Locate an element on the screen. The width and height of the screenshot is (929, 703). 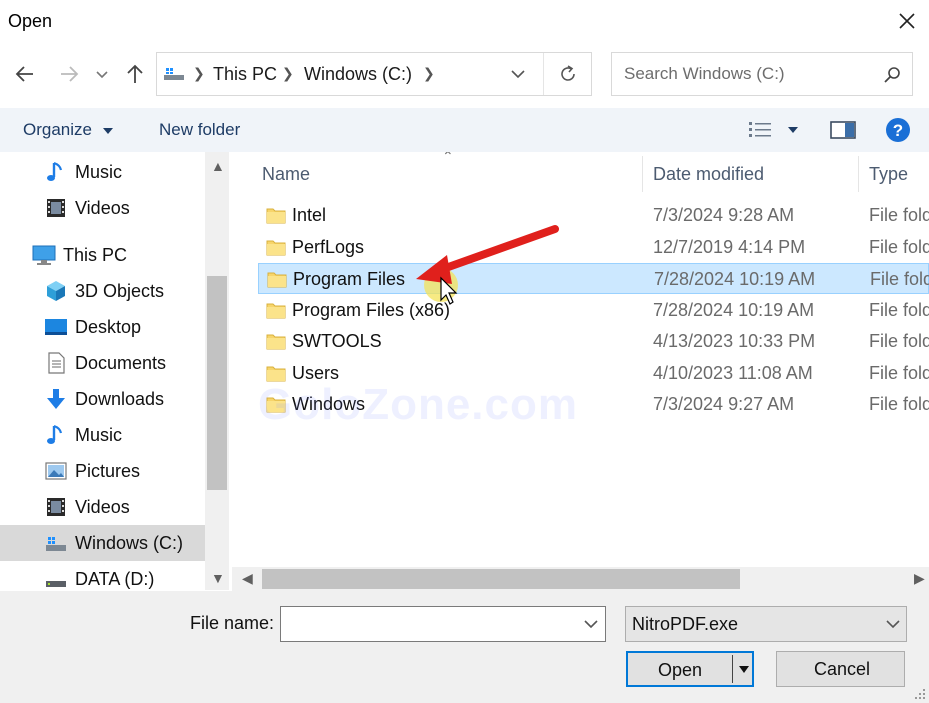
table-row: Program Files 7/28/2024 10:19 AM File fold is located at coordinates (593, 278).